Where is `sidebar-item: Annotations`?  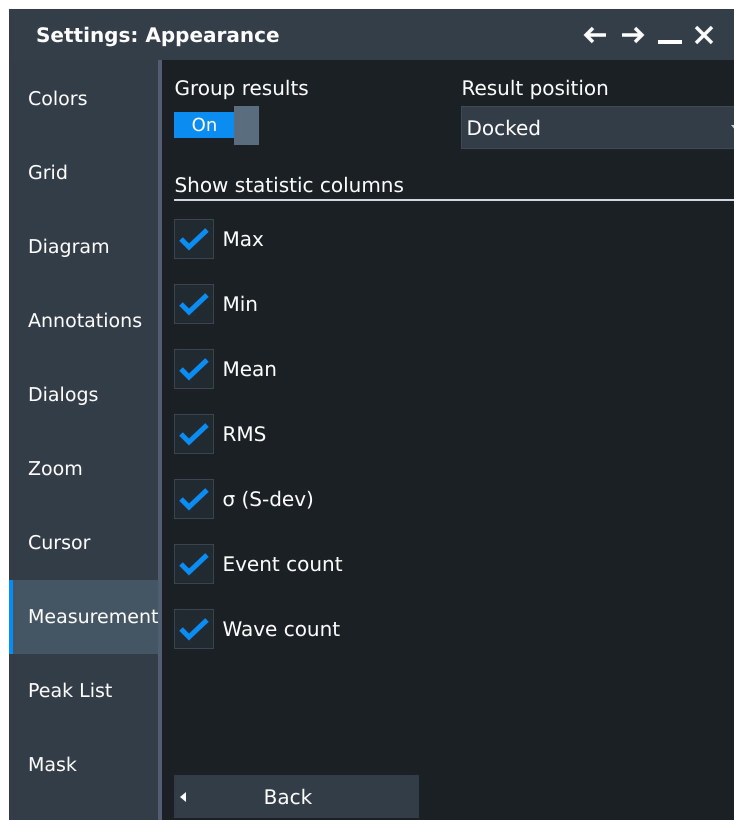
sidebar-item: Annotations is located at coordinates (83, 321).